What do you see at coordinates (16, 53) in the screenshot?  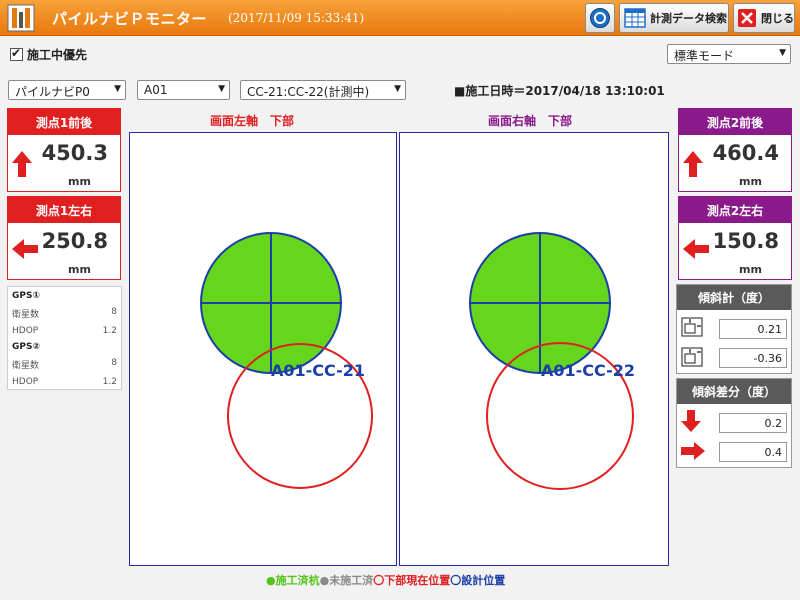 I see `priority-checkbox` at bounding box center [16, 53].